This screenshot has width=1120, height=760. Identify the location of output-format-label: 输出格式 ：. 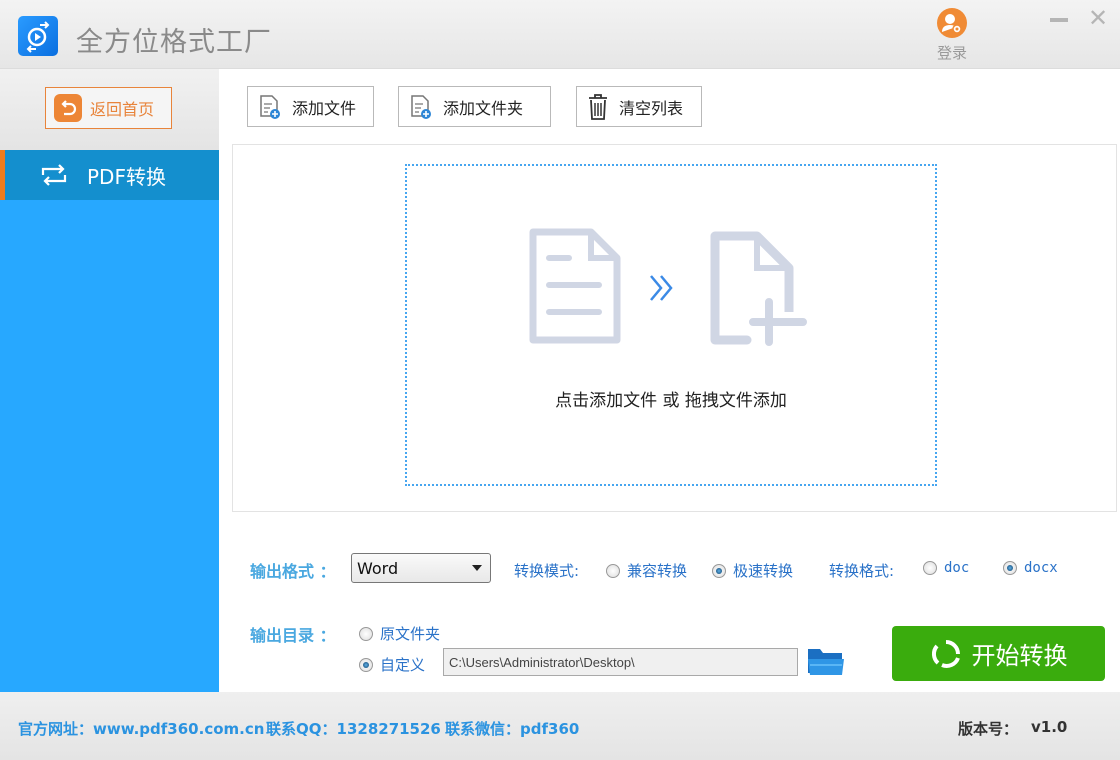
(293, 571).